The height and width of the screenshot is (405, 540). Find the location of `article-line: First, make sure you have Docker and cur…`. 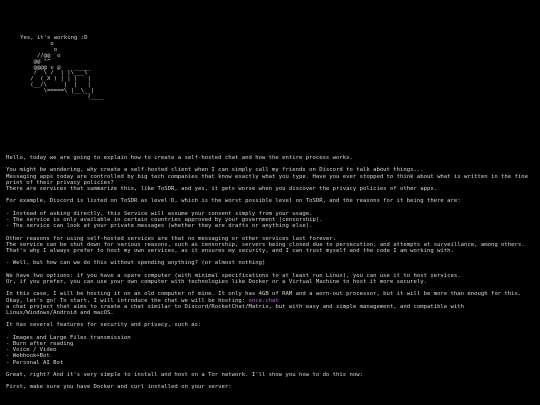

article-line: First, make sure you have Docker and cur… is located at coordinates (119, 387).